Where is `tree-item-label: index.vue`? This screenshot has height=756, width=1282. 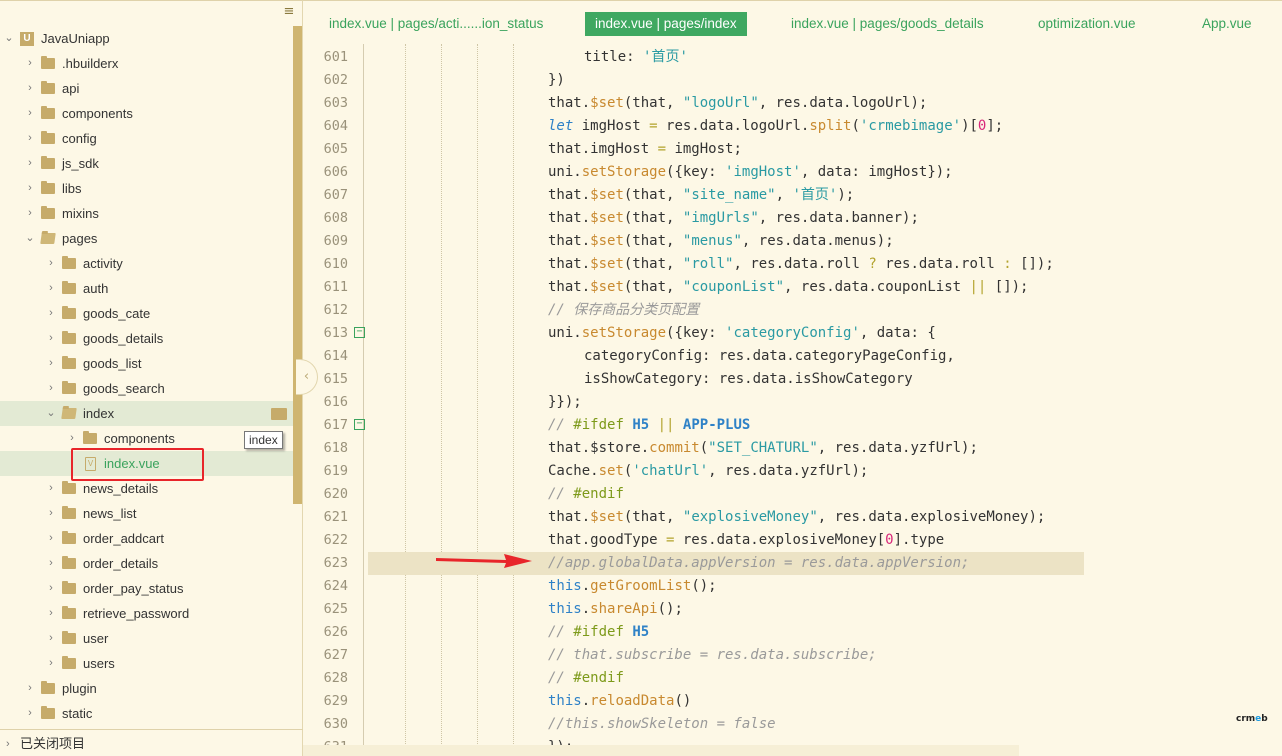
tree-item-label: index.vue is located at coordinates (132, 463).